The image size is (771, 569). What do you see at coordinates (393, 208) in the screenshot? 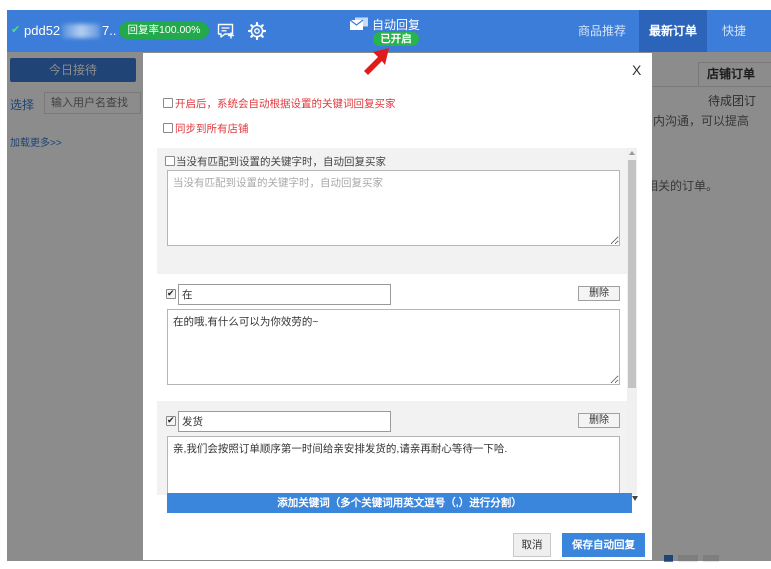
I see `default-reply-textarea` at bounding box center [393, 208].